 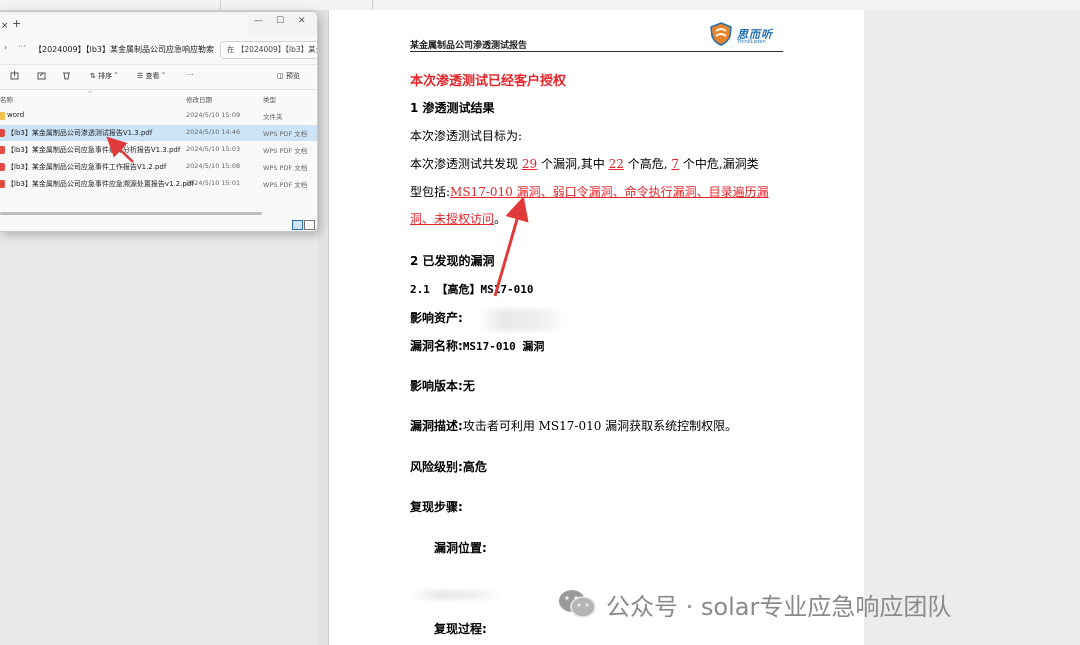 What do you see at coordinates (511, 246) in the screenshot?
I see `annotation-arrow-vulns` at bounding box center [511, 246].